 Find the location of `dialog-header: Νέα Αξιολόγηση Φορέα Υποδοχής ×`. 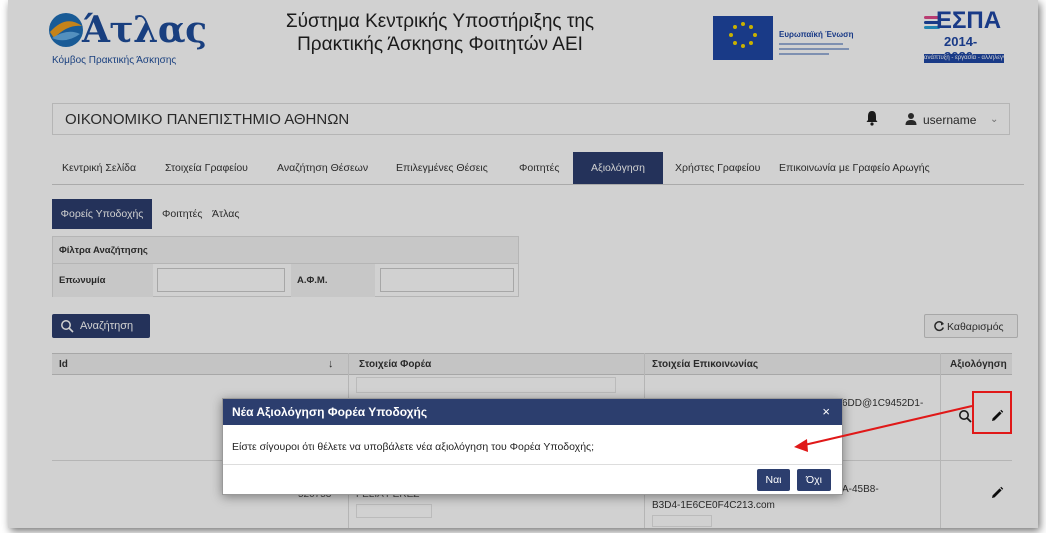

dialog-header: Νέα Αξιολόγηση Φορέα Υποδοχής × is located at coordinates (532, 412).